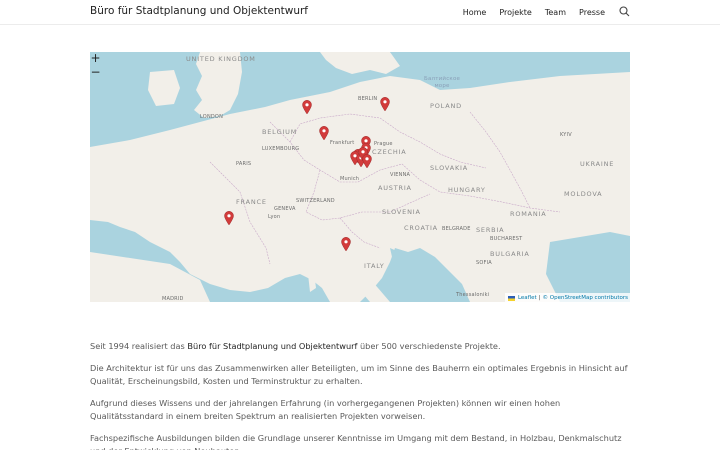 The width and height of the screenshot is (720, 450). Describe the element at coordinates (221, 59) in the screenshot. I see `map-label-united-kingdom: UNITED KINGDOM` at that location.